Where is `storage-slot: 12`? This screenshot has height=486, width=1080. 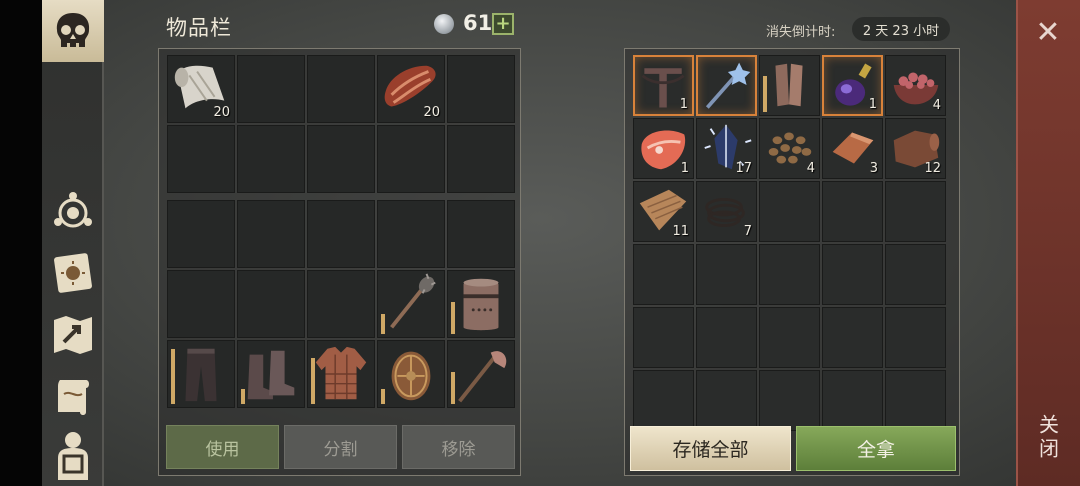
storage-slot: 12 is located at coordinates (915, 148).